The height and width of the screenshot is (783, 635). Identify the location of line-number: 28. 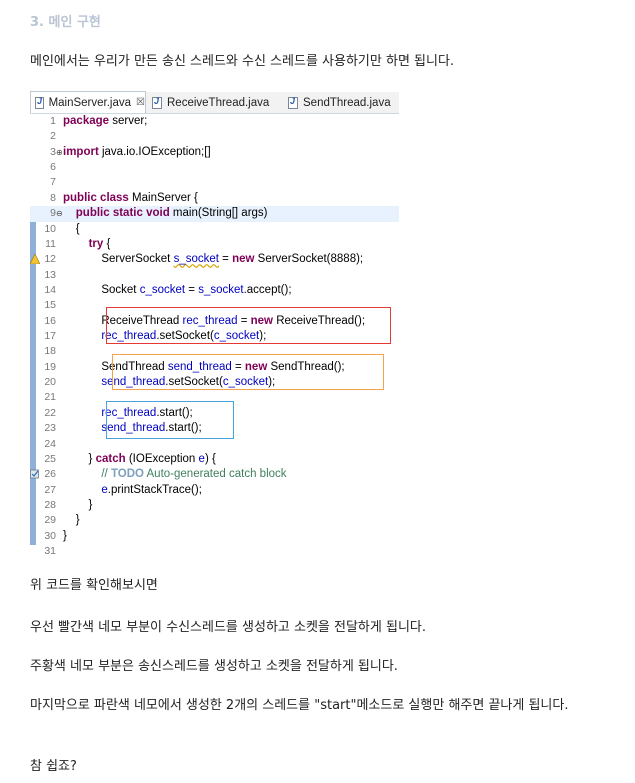
(50, 505).